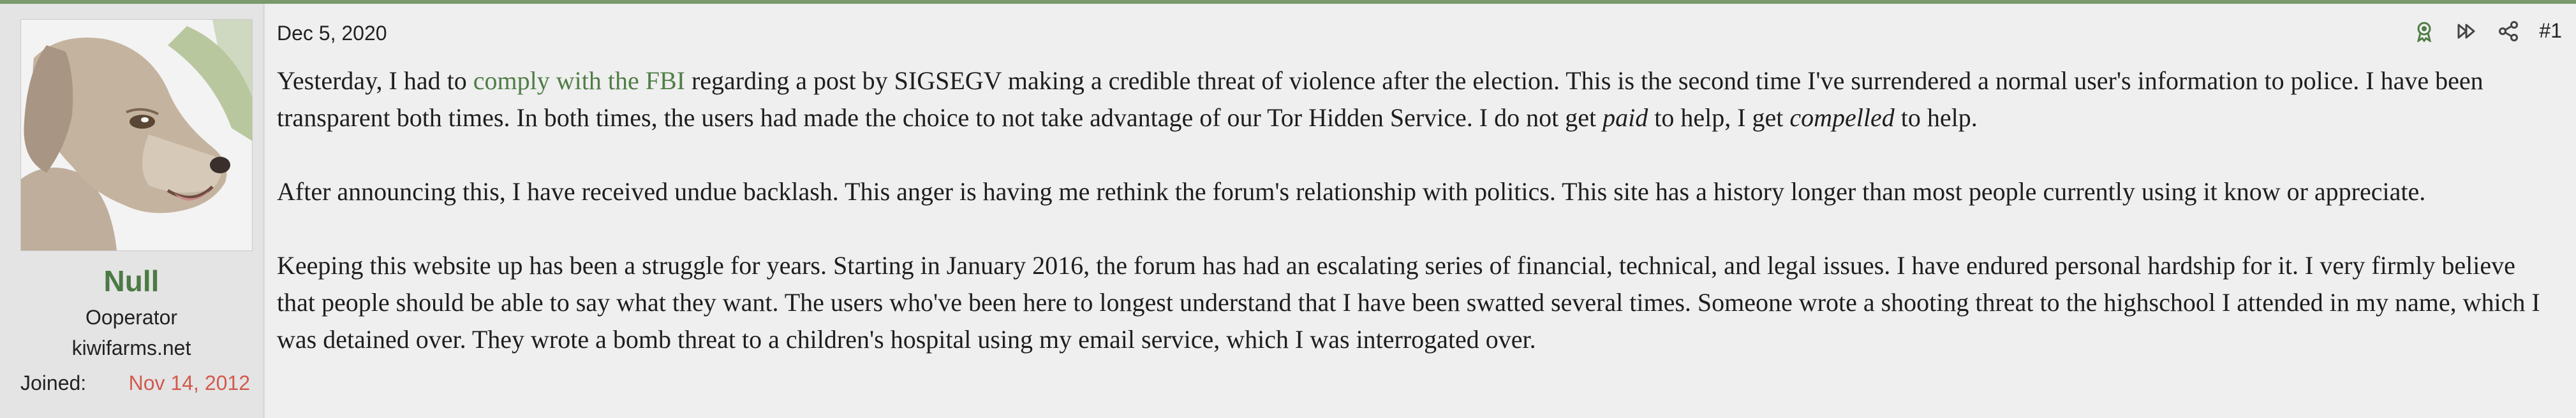  Describe the element at coordinates (2508, 31) in the screenshot. I see `share-icon` at that location.